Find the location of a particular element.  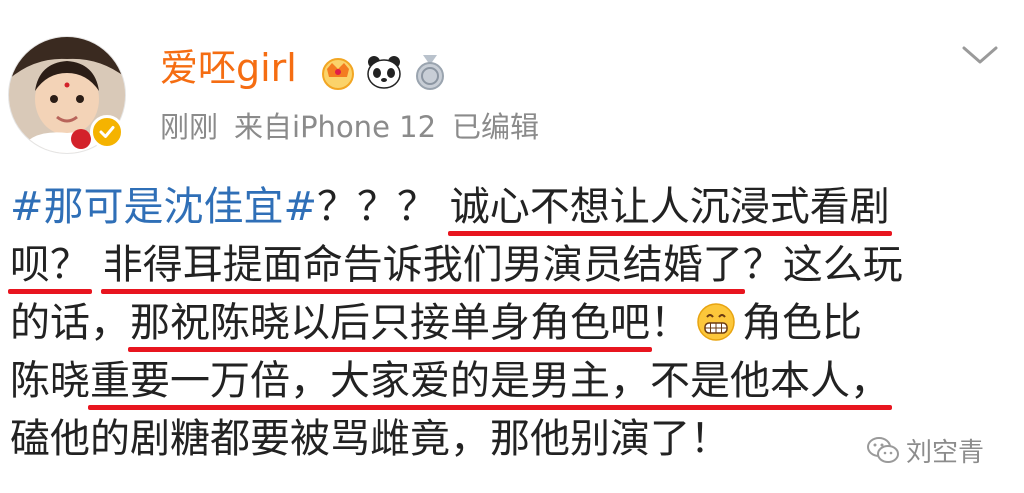

post-line: 磕他的剧糖都要被骂雌竟，那他别演了！ is located at coordinates (510, 439).